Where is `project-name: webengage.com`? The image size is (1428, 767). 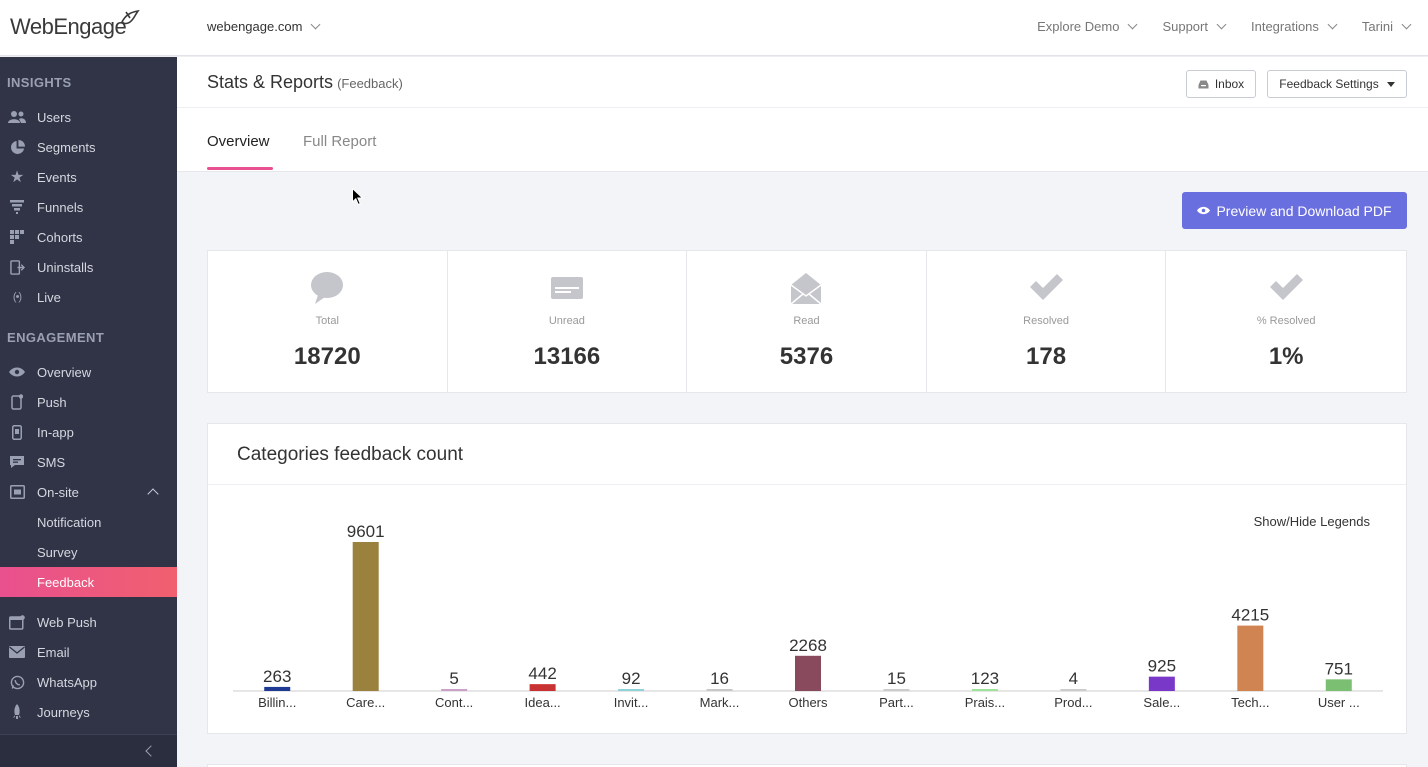
project-name: webengage.com is located at coordinates (255, 26).